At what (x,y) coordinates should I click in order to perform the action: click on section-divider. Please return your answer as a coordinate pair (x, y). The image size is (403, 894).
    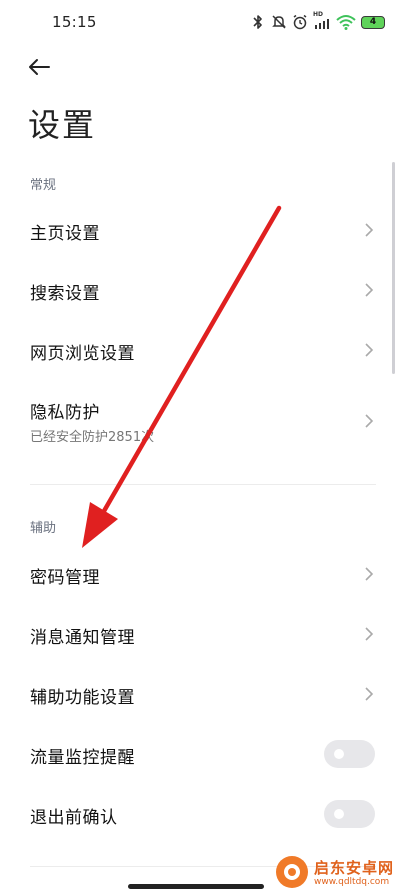
    Looking at the image, I should click on (203, 484).